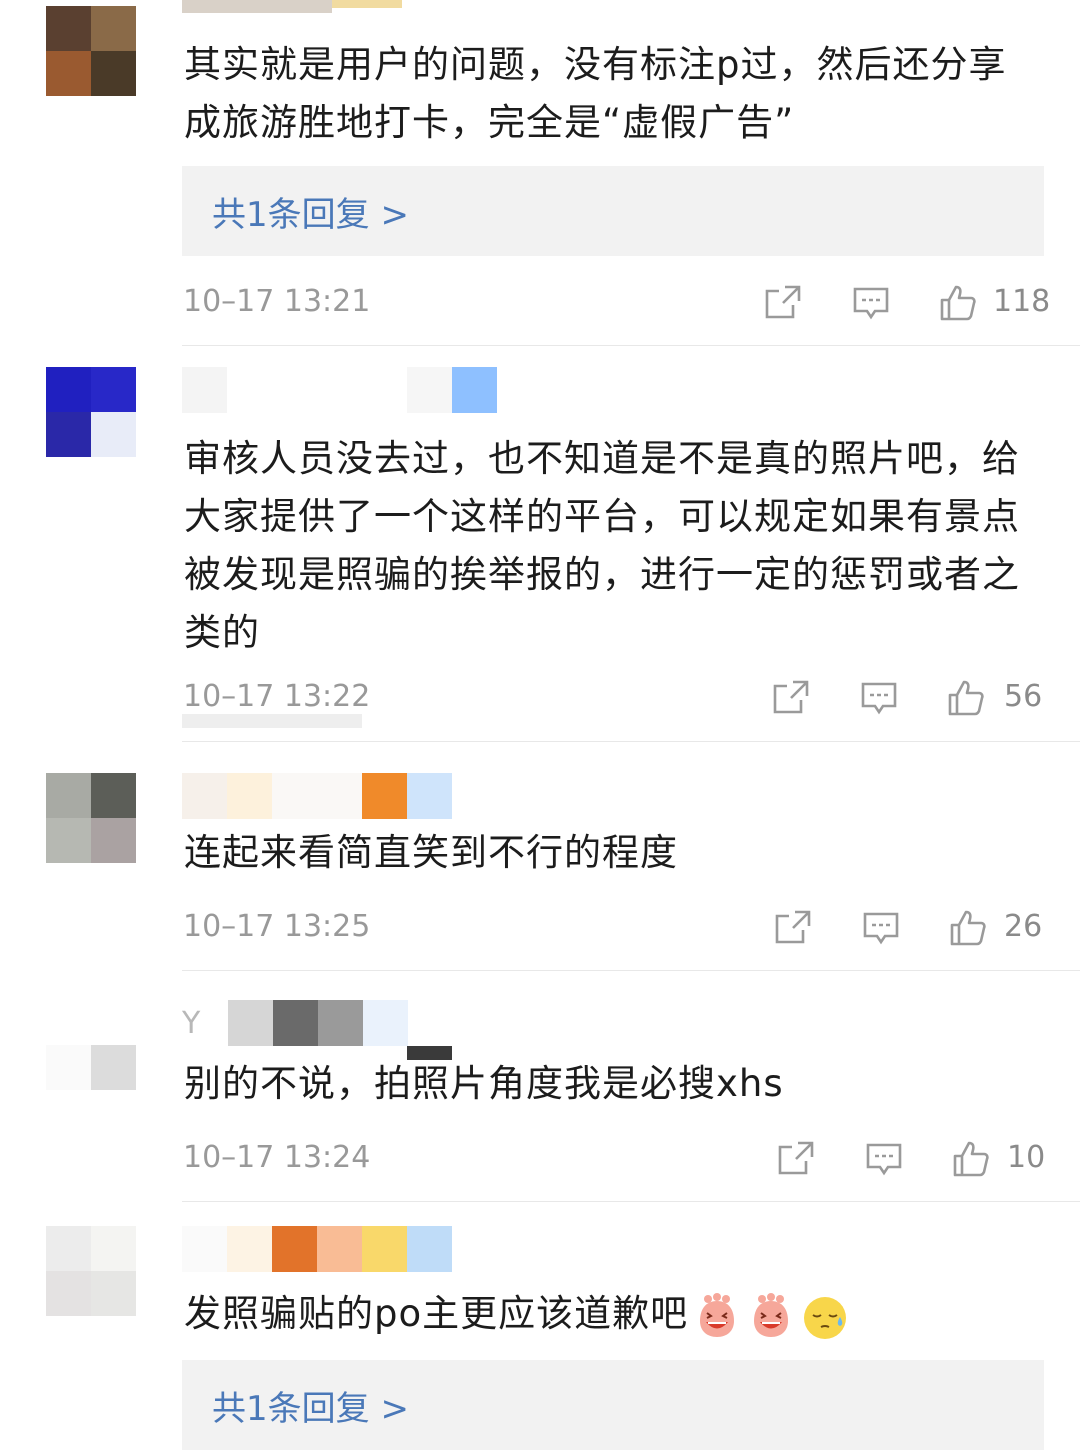 This screenshot has width=1080, height=1452. Describe the element at coordinates (484, 1083) in the screenshot. I see `comment-text: 别的不说，拍照片角度我是必搜xhs` at that location.